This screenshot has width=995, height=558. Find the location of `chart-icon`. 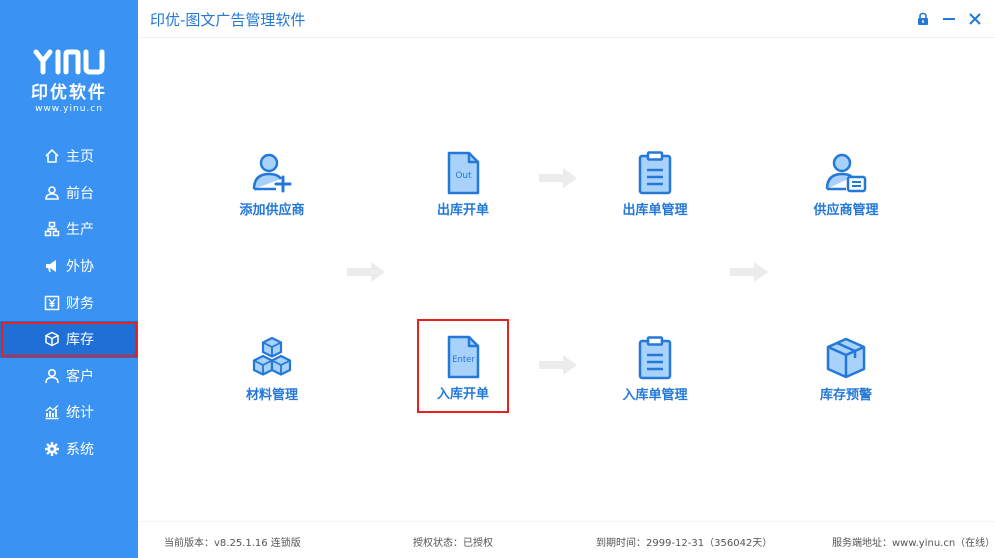

chart-icon is located at coordinates (52, 412).